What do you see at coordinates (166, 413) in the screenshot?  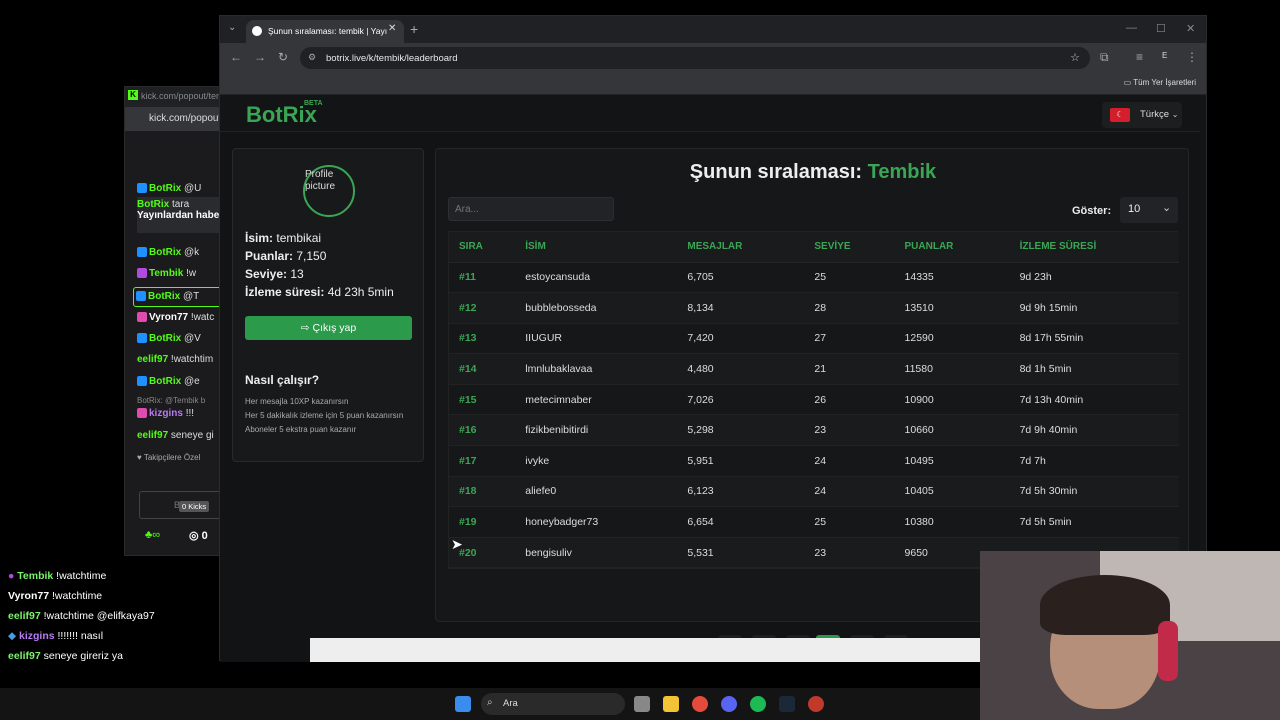 I see `chat-username: kizgins` at bounding box center [166, 413].